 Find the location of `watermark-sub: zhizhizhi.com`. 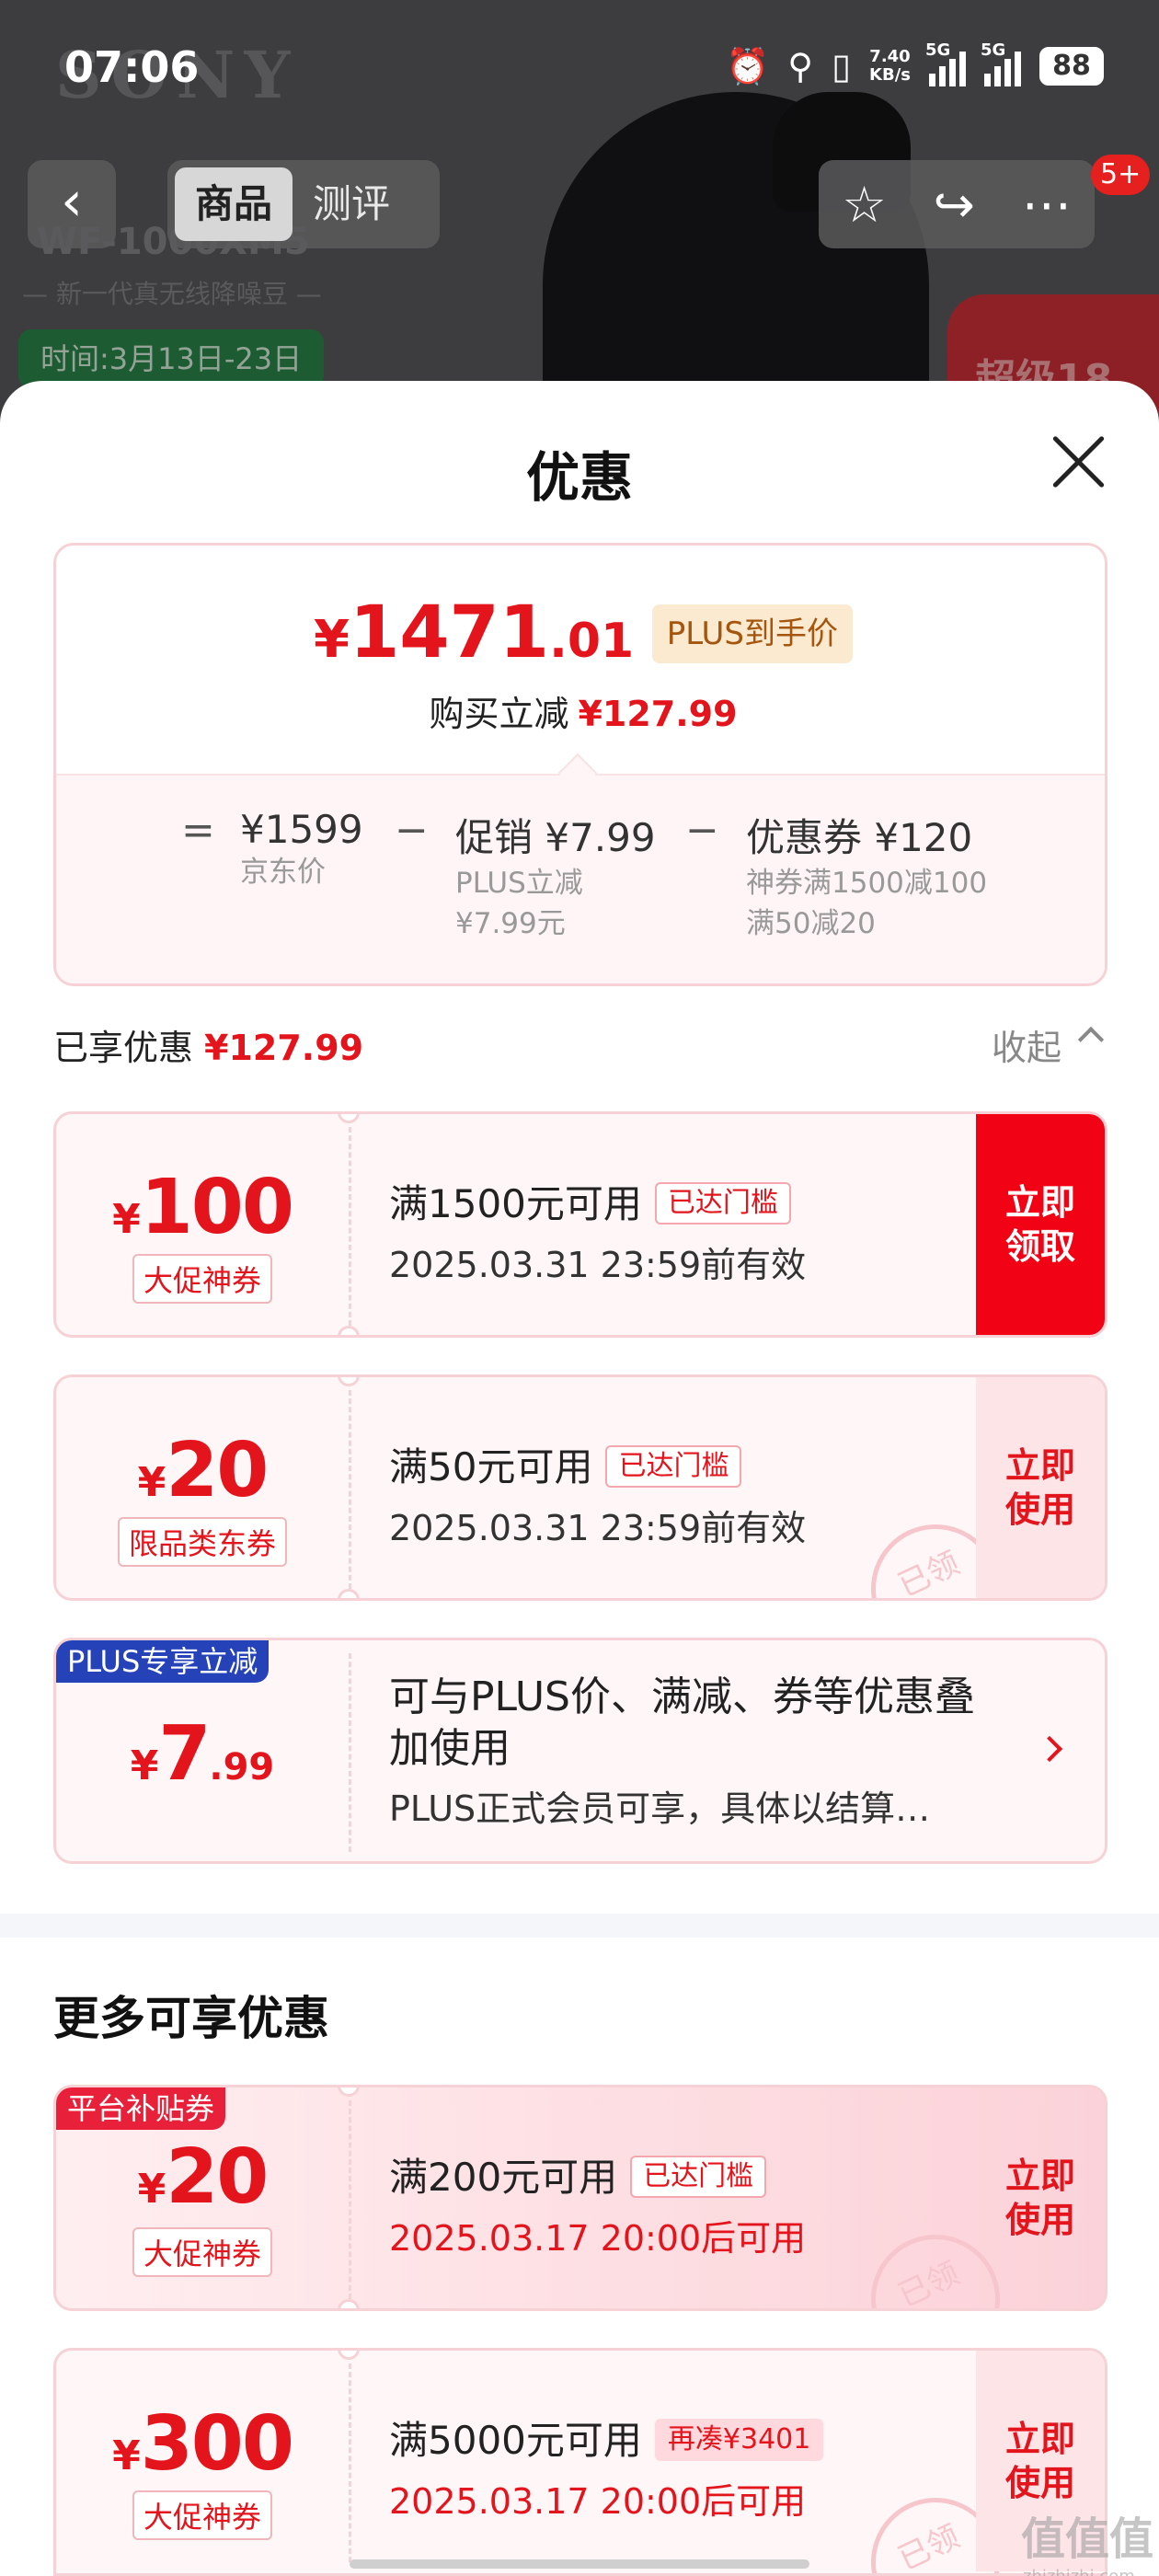

watermark-sub: zhizhizhi.com is located at coordinates (1088, 2571).